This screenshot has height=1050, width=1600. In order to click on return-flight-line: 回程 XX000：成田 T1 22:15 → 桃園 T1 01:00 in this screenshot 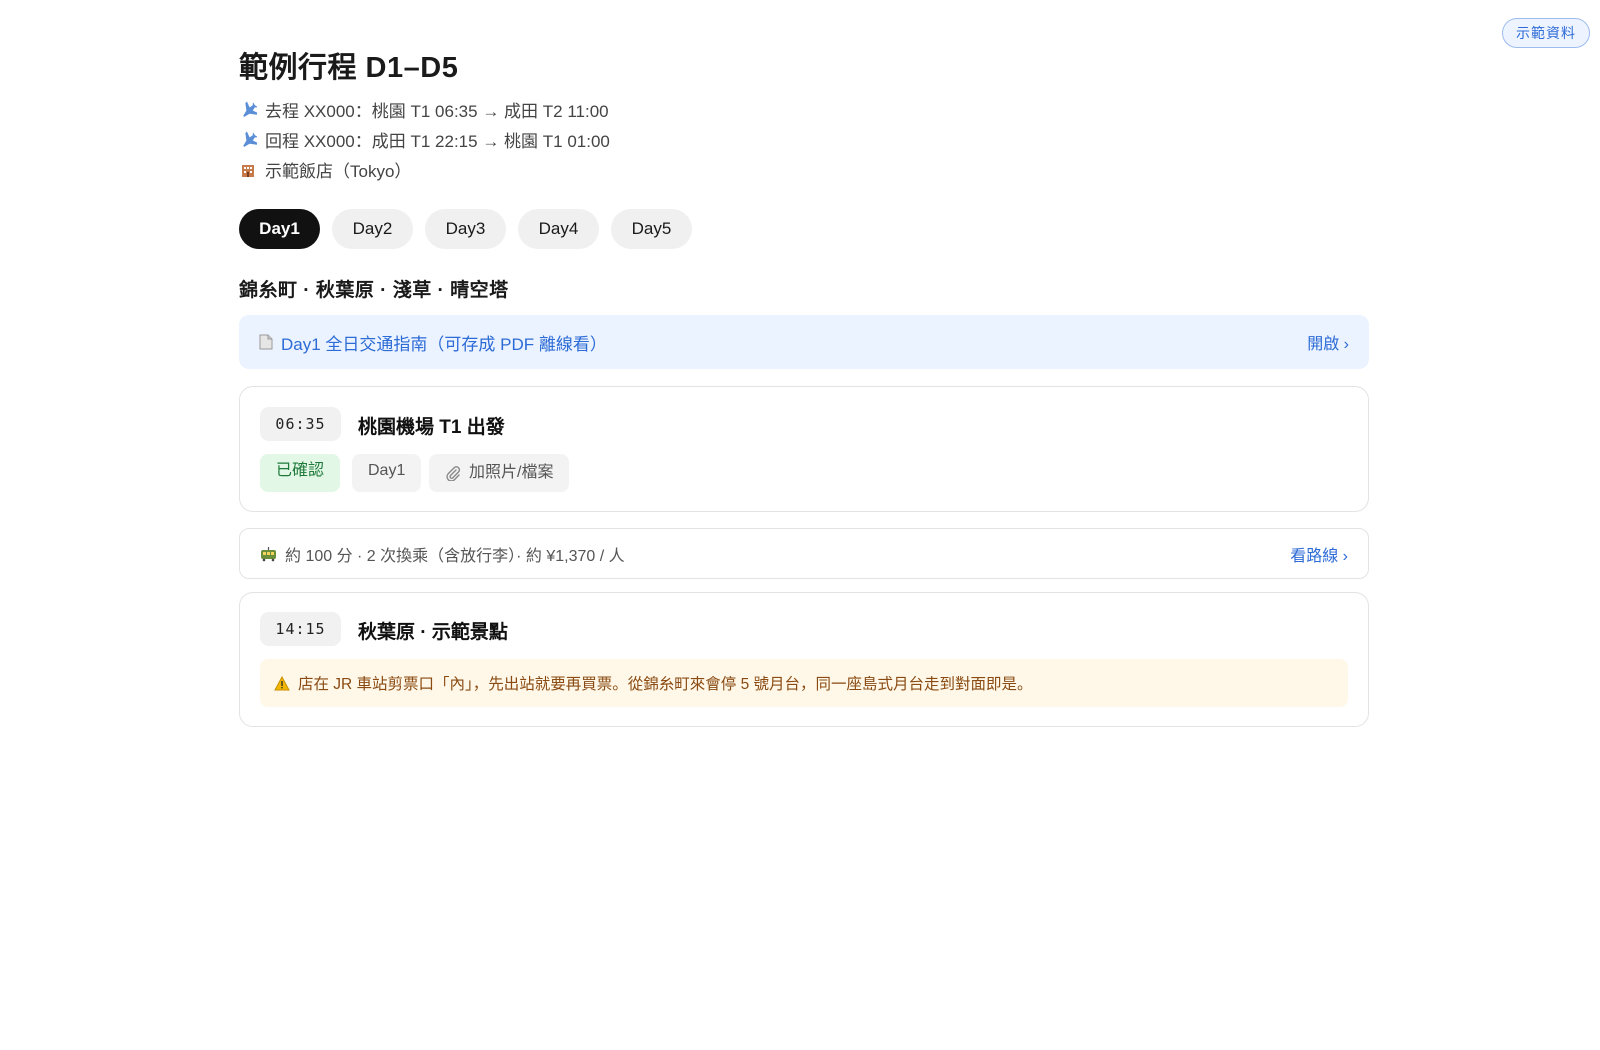, I will do `click(424, 139)`.